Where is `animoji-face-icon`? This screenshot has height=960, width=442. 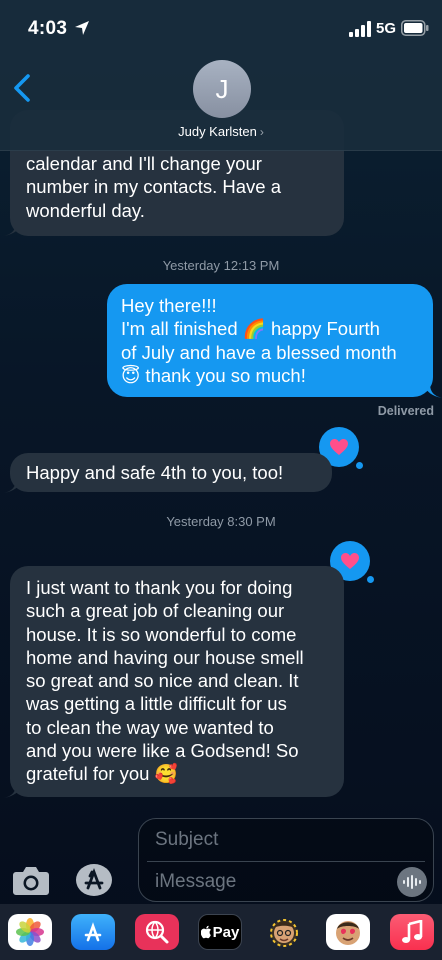
animoji-face-icon is located at coordinates (348, 933).